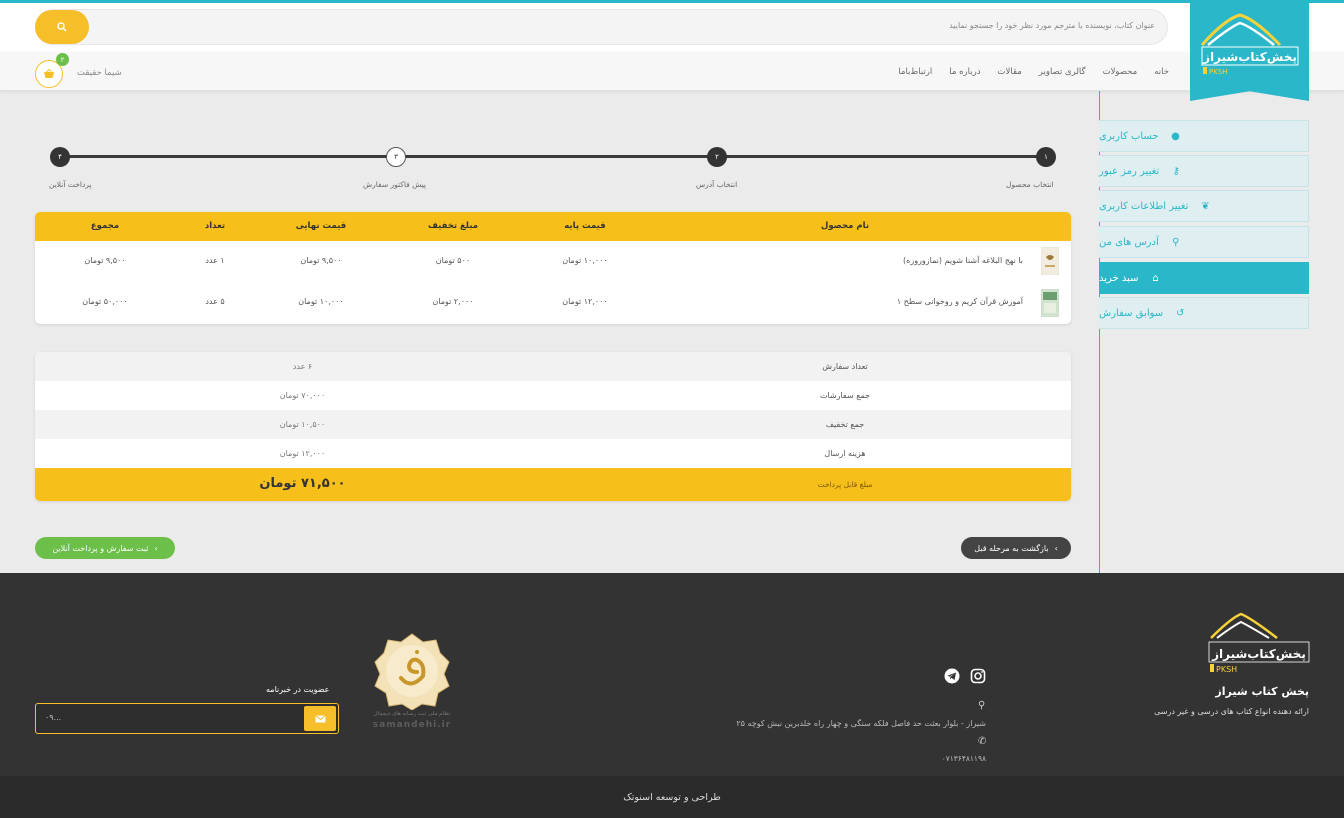 This screenshot has height=818, width=1344. I want to click on seal-caption: نظام ملی ثبت رسانه های دیجیتال, so click(412, 714).